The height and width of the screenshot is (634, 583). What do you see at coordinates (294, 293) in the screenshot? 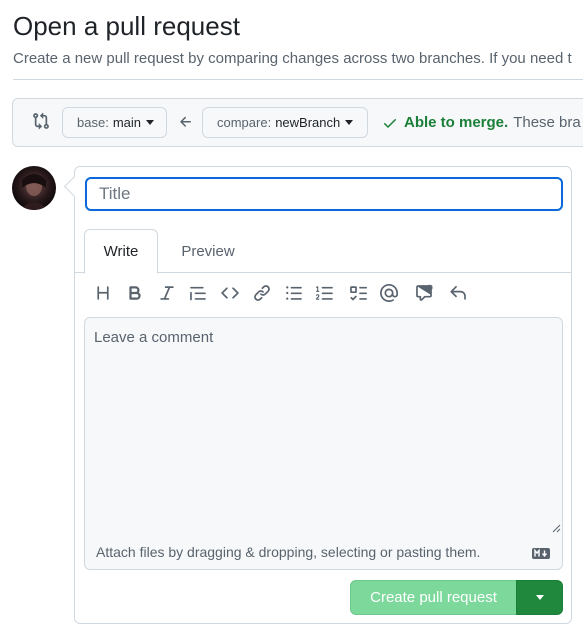
I see `unordered-list-icon` at bounding box center [294, 293].